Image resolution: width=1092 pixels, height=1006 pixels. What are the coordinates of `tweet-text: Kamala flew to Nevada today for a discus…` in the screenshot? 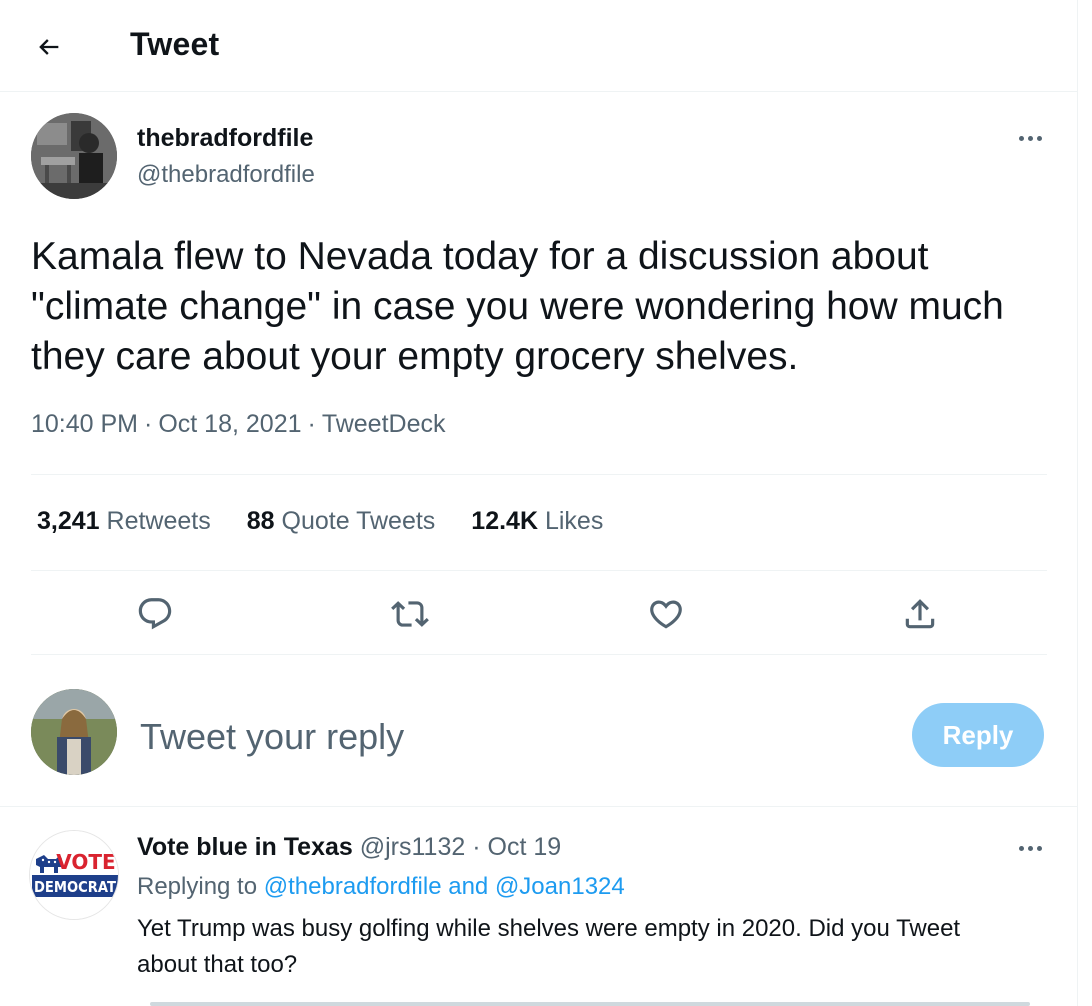 It's located at (517, 306).